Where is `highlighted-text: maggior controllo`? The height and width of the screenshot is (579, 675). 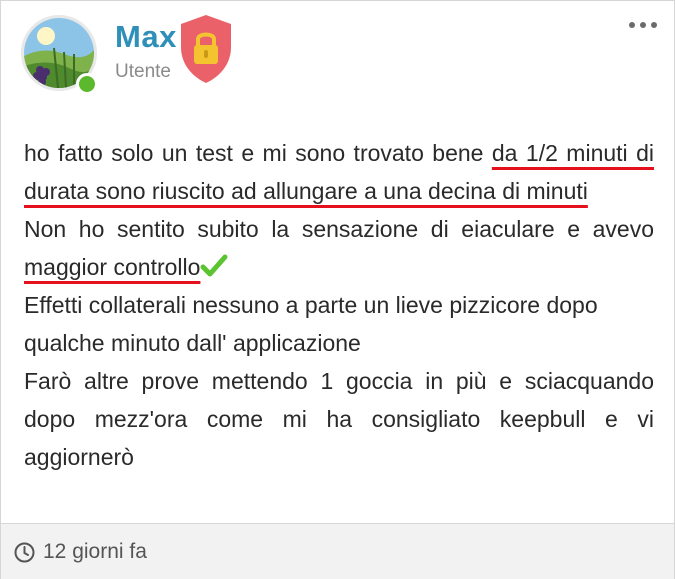 highlighted-text: maggior controllo is located at coordinates (112, 267).